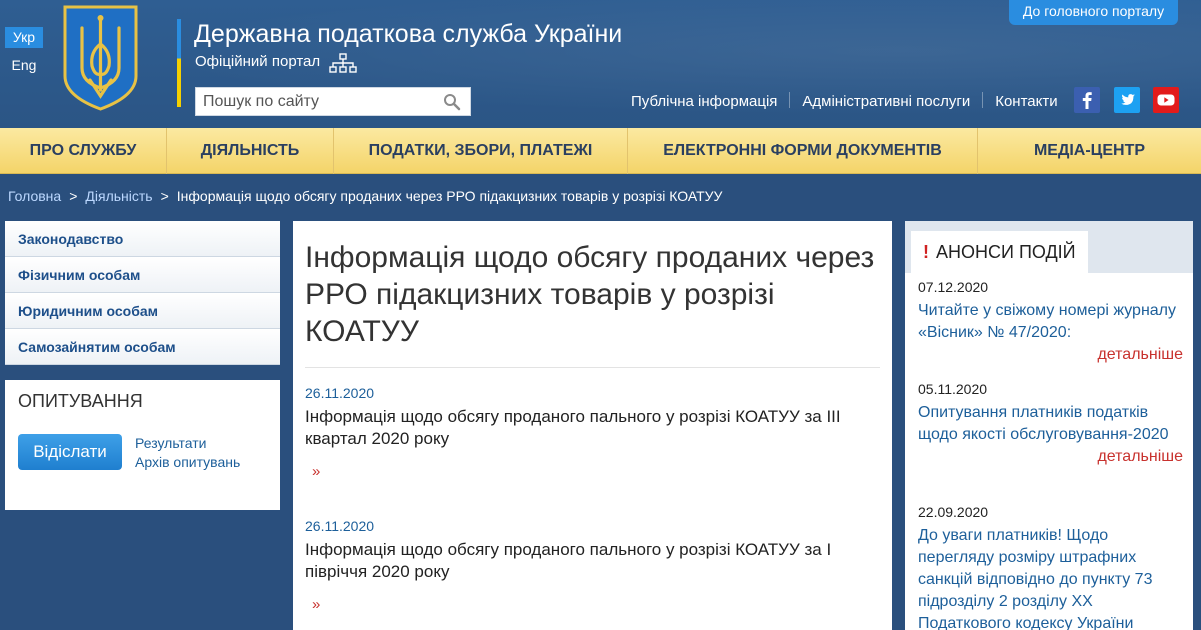  Describe the element at coordinates (1006, 252) in the screenshot. I see `announcements-title: АНОНСИ ПОДІЙ` at that location.